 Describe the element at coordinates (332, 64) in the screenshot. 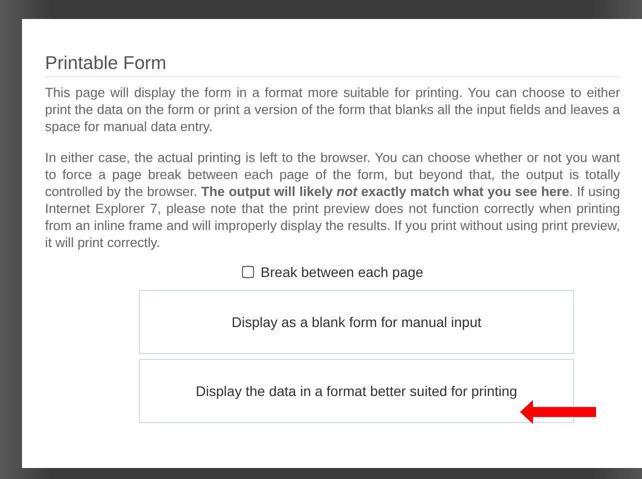

I see `page-title: Printable Form` at that location.